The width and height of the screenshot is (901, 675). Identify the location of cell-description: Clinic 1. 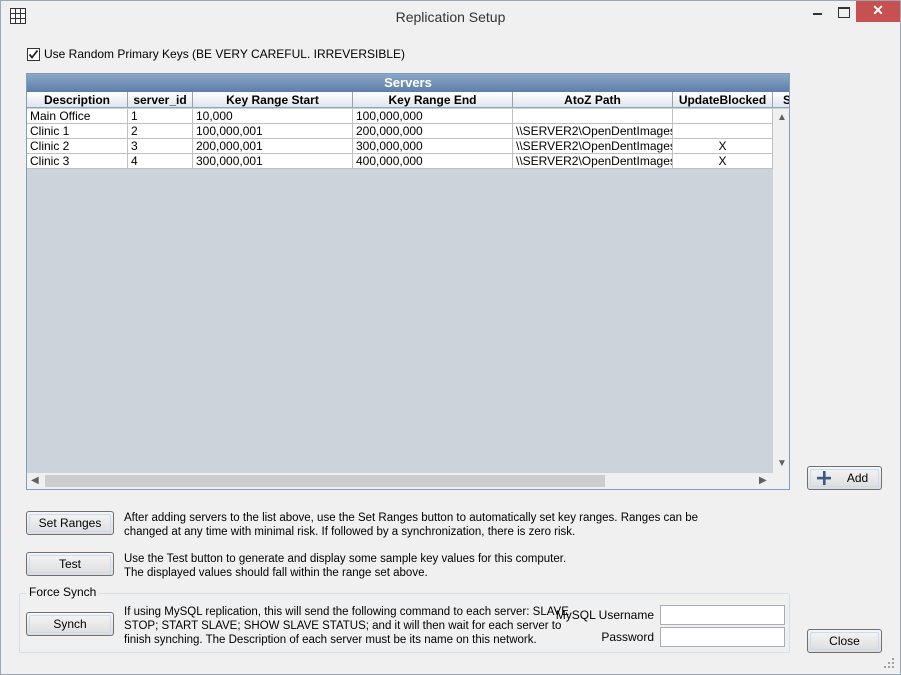
(77, 131).